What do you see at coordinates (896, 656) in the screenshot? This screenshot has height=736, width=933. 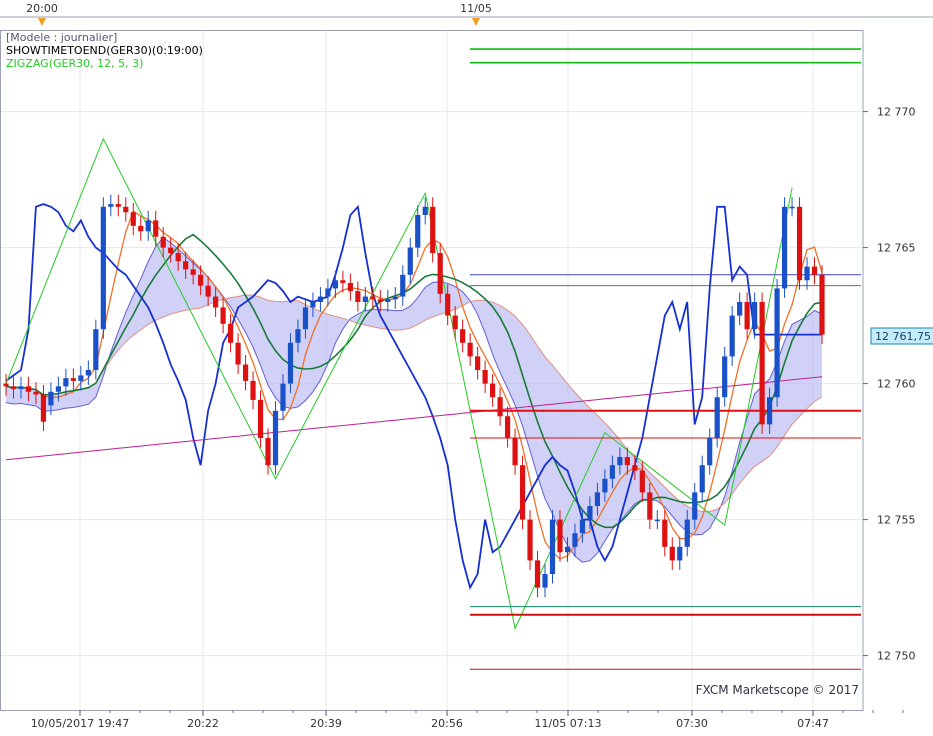 I see `y-tick-label: 12 750` at bounding box center [896, 656].